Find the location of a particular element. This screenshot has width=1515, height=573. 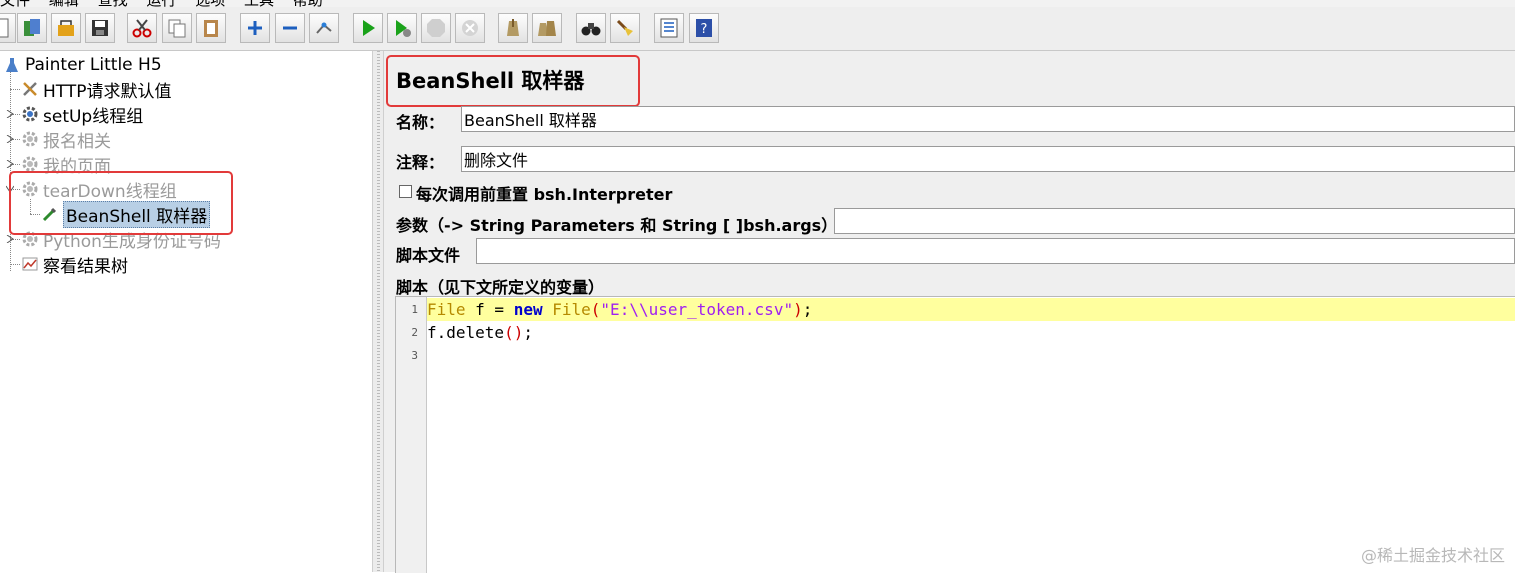

expand-button is located at coordinates (255, 28).